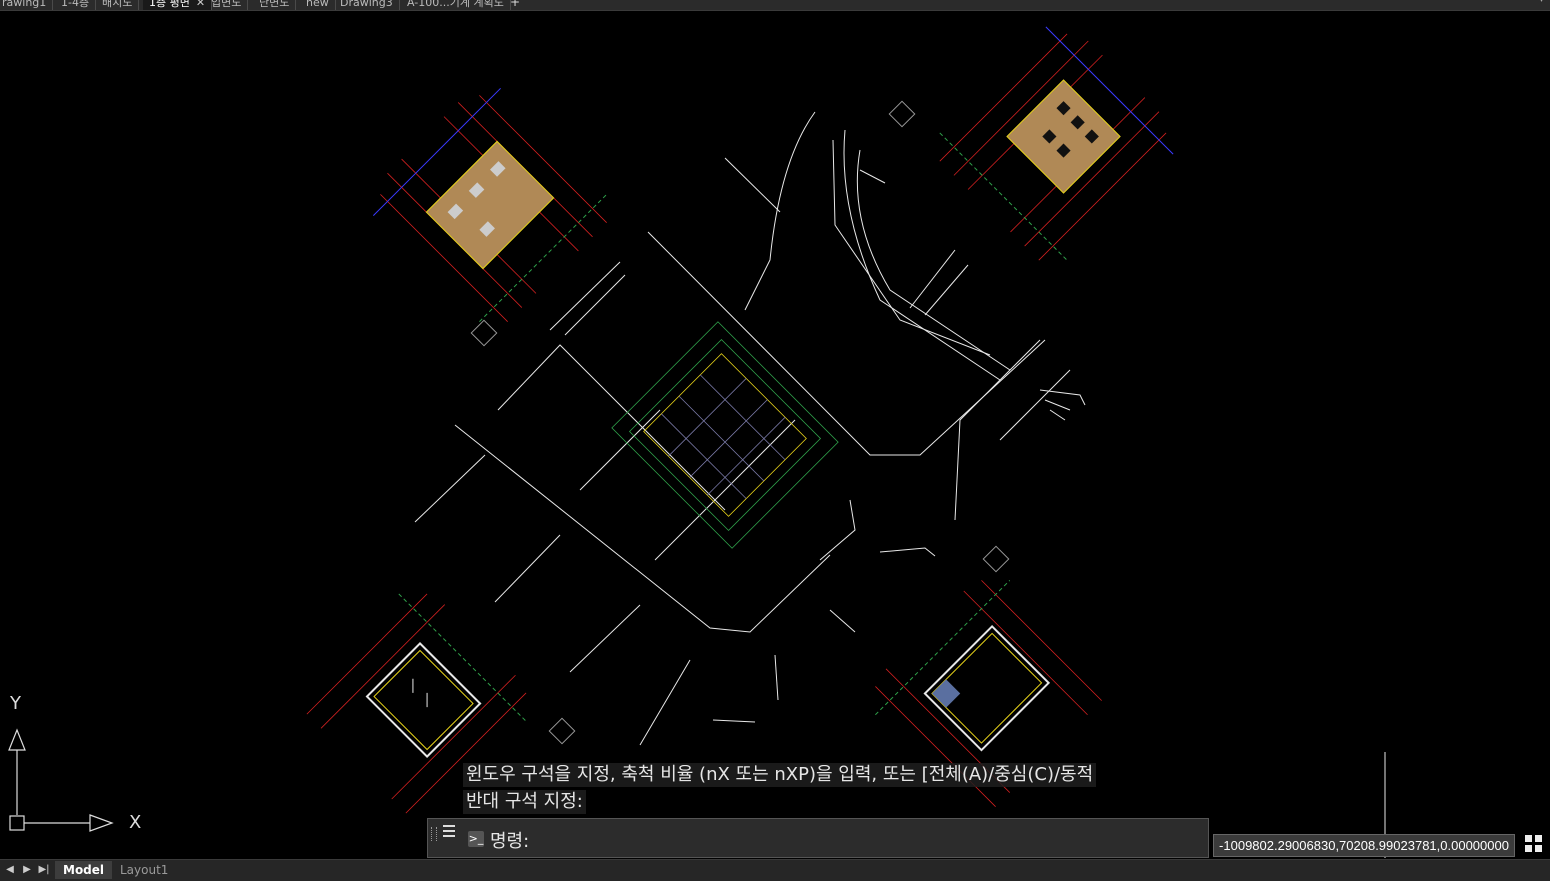 The width and height of the screenshot is (1550, 881). What do you see at coordinates (434, 834) in the screenshot?
I see `drag-handle` at bounding box center [434, 834].